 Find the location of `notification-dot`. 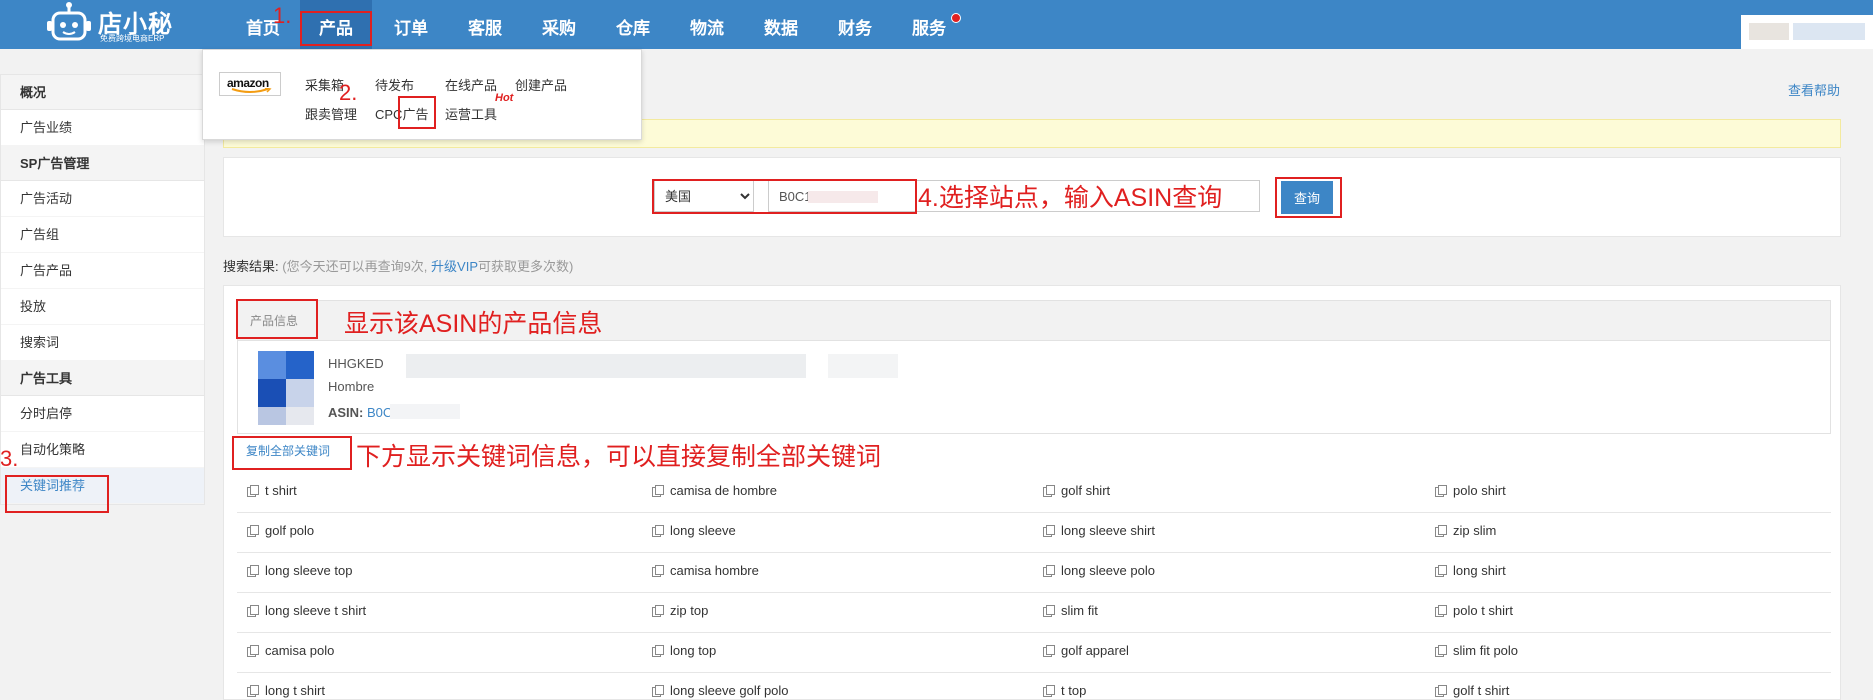

notification-dot is located at coordinates (956, 18).